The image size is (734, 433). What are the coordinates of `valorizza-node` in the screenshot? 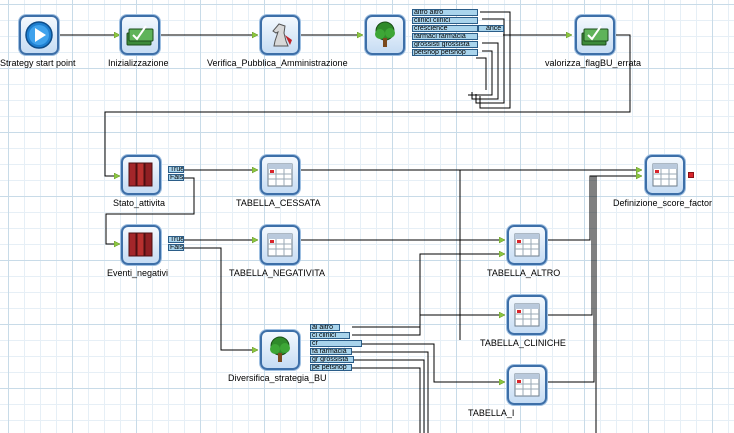 It's located at (595, 35).